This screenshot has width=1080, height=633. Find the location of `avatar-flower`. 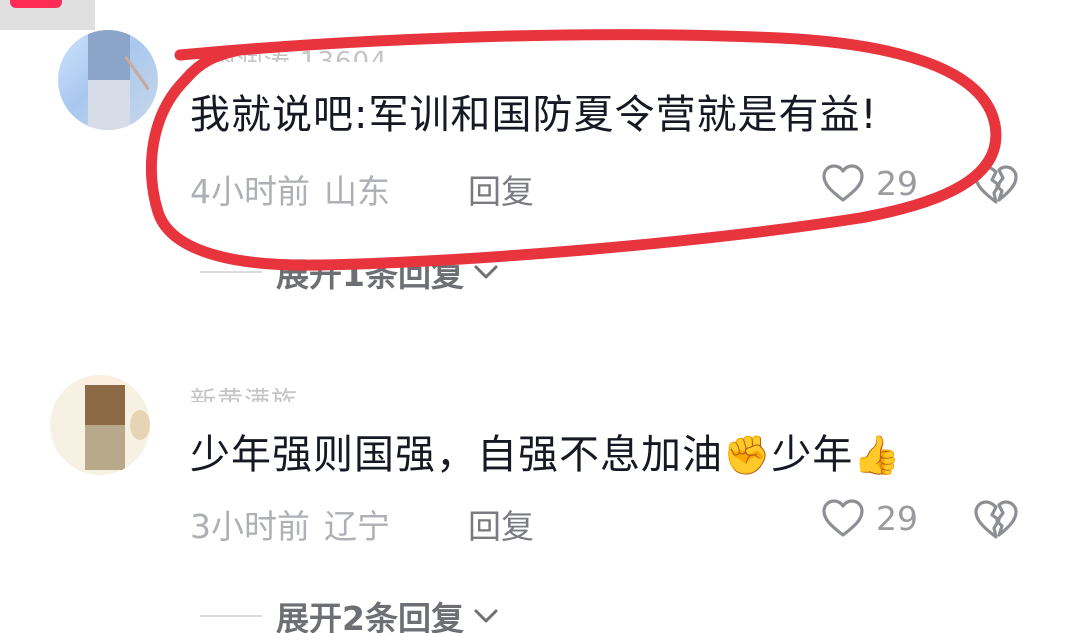

avatar-flower is located at coordinates (140, 425).